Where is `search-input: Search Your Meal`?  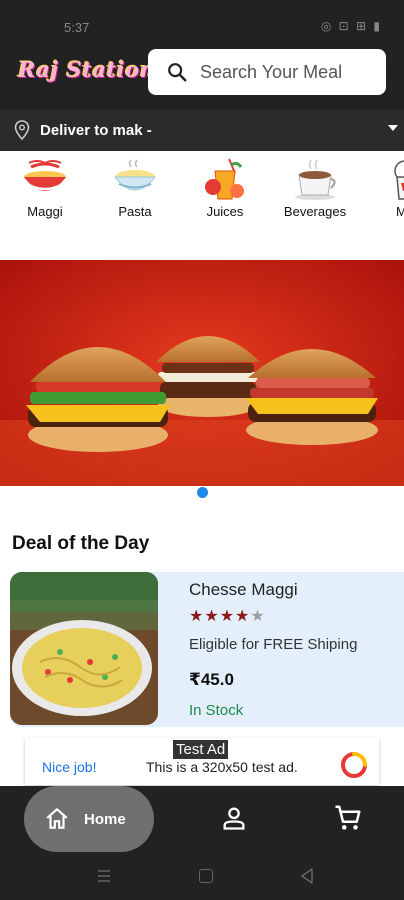 search-input: Search Your Meal is located at coordinates (271, 72).